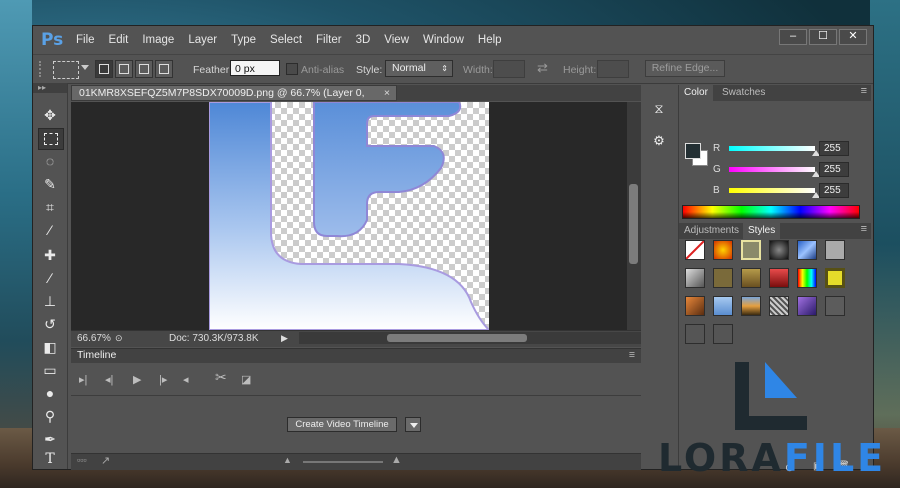 This screenshot has height=488, width=900. What do you see at coordinates (613, 69) in the screenshot?
I see `height-input` at bounding box center [613, 69].